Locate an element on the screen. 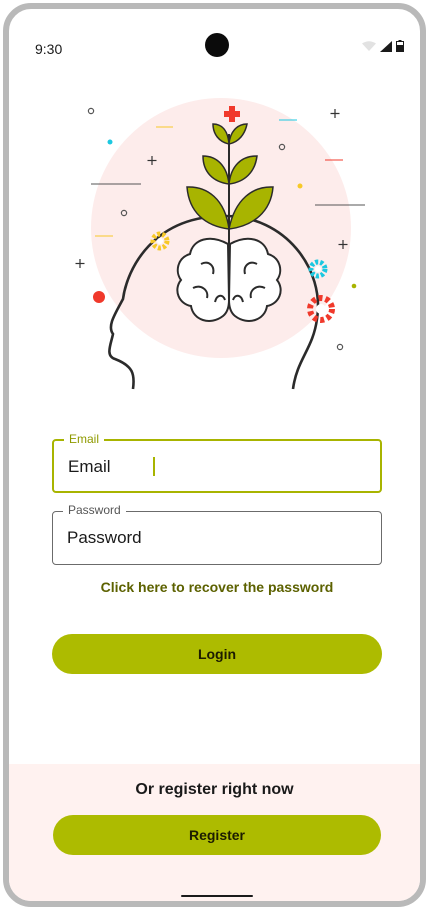  status-icons is located at coordinates (383, 46).